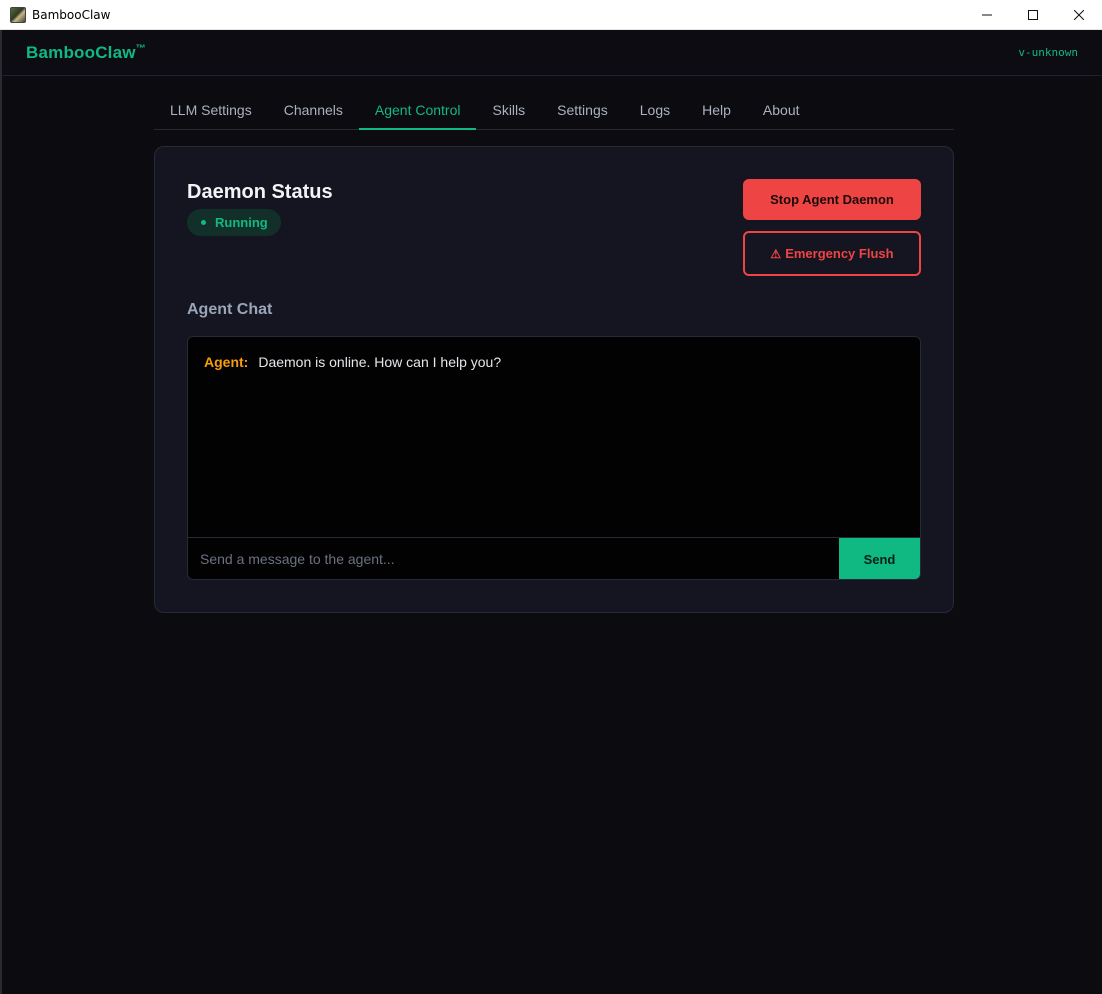 Image resolution: width=1102 pixels, height=994 pixels. I want to click on status-badge: Running, so click(234, 222).